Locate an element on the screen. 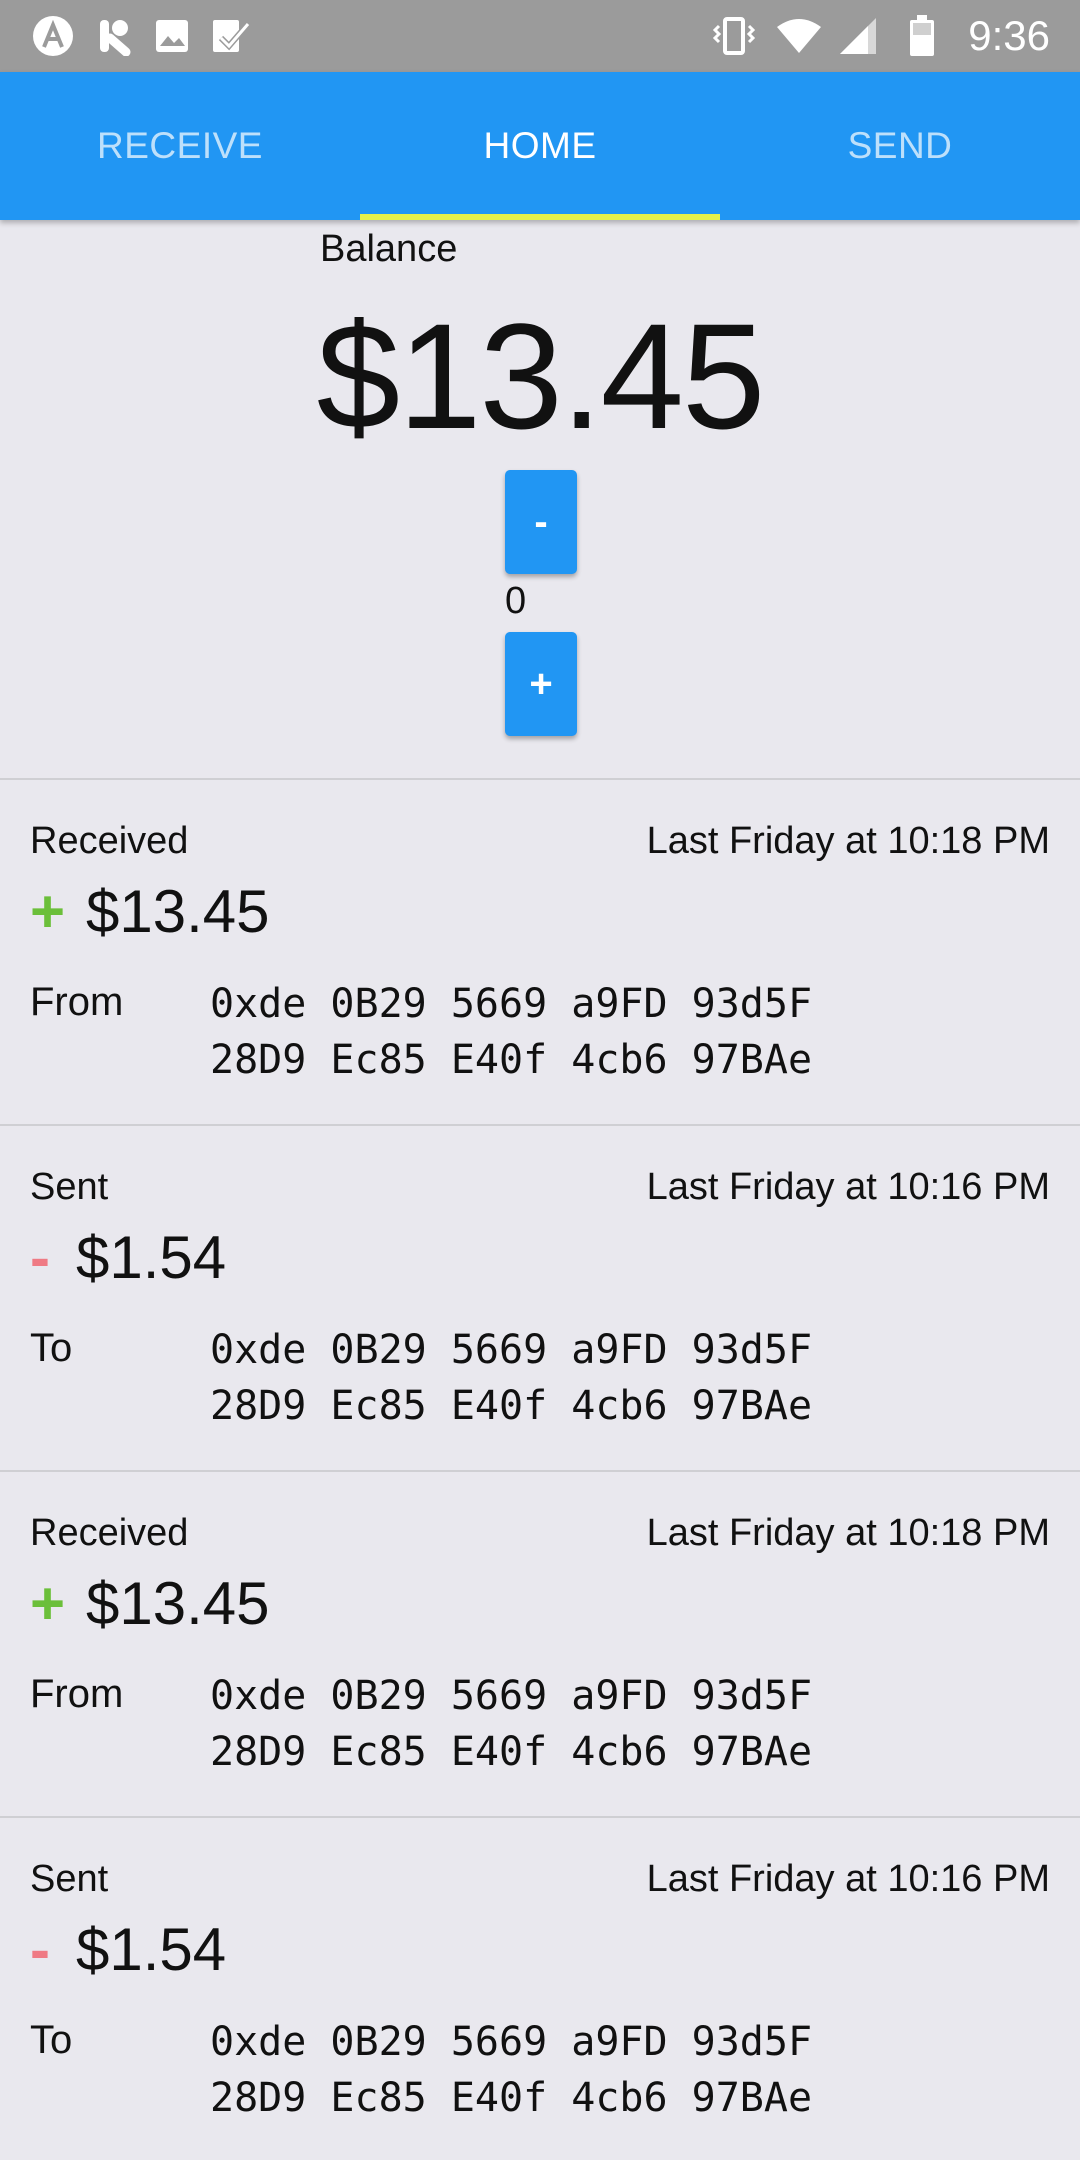 The image size is (1080, 2160). tab-home: HOME is located at coordinates (540, 146).